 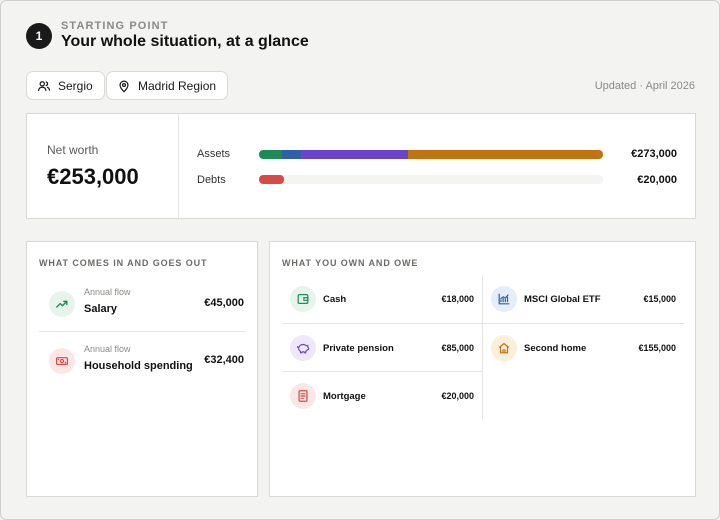 I want to click on piggy-bank-icon, so click(x=303, y=348).